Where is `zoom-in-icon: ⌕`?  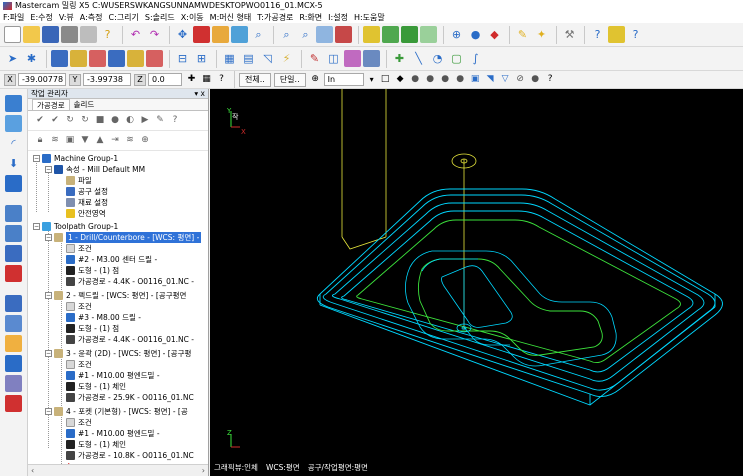
zoom-in-icon: ⌕ is located at coordinates (286, 34).